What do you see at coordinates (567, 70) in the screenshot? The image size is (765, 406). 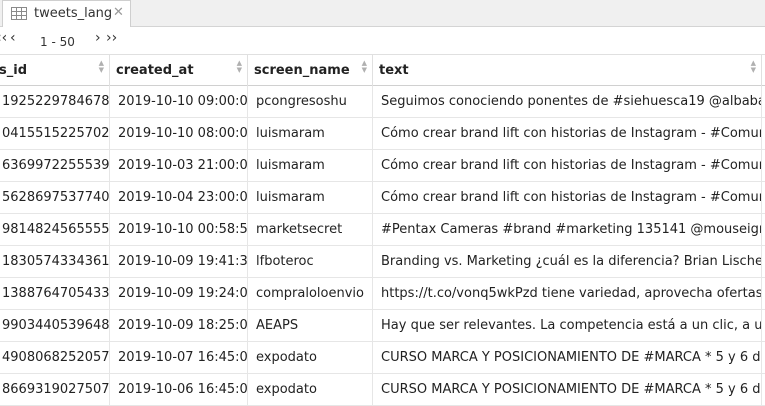 I see `column-header-text: text ▲ ▼` at bounding box center [567, 70].